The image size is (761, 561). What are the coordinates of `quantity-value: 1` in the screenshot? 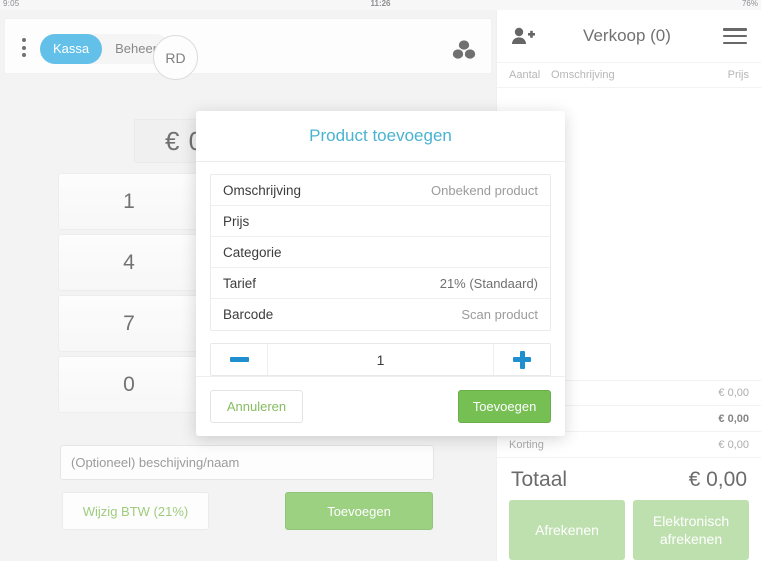 It's located at (380, 359).